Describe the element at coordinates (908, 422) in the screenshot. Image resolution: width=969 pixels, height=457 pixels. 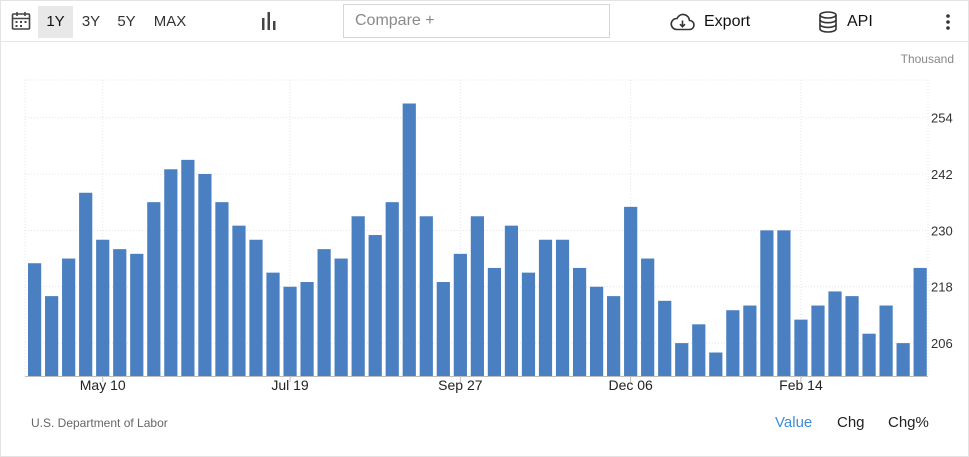
I see `view-chg-percent-button: Chg%` at that location.